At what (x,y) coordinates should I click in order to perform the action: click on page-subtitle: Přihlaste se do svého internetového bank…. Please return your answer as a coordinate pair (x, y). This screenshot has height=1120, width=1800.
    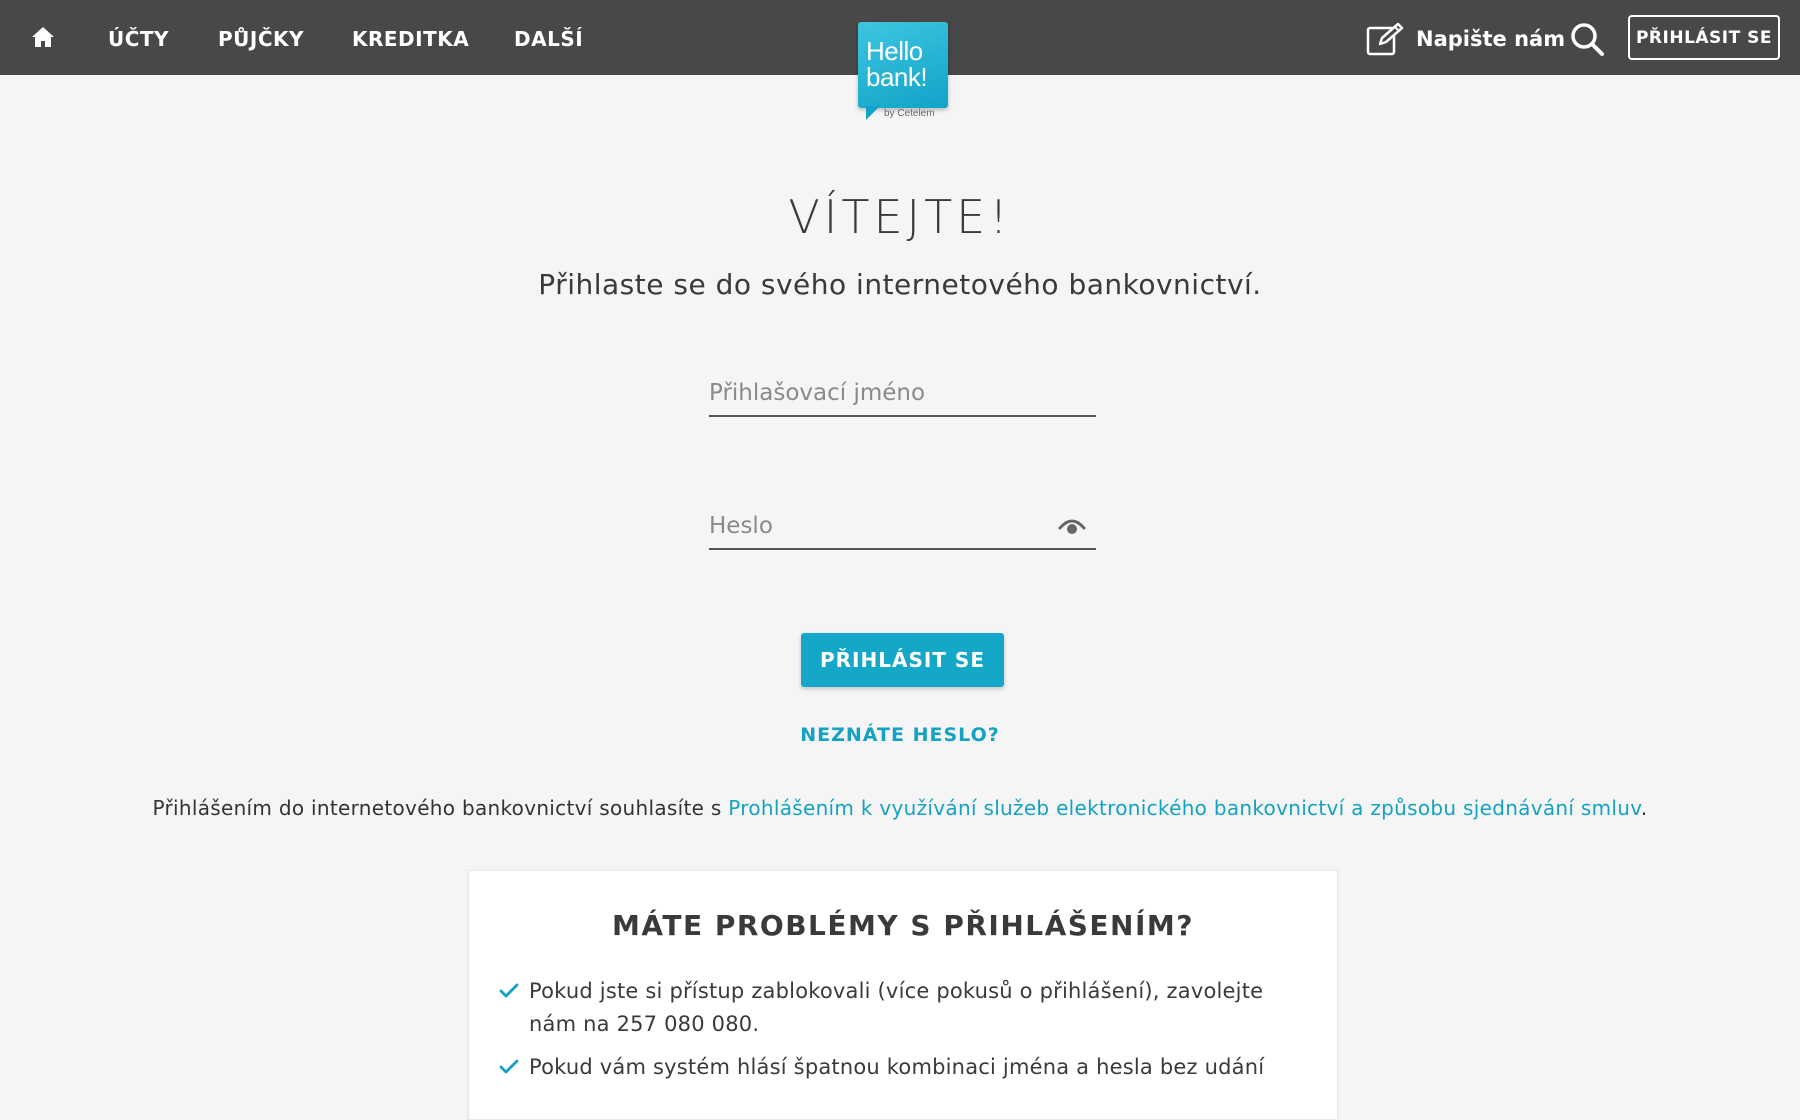
    Looking at the image, I should click on (900, 284).